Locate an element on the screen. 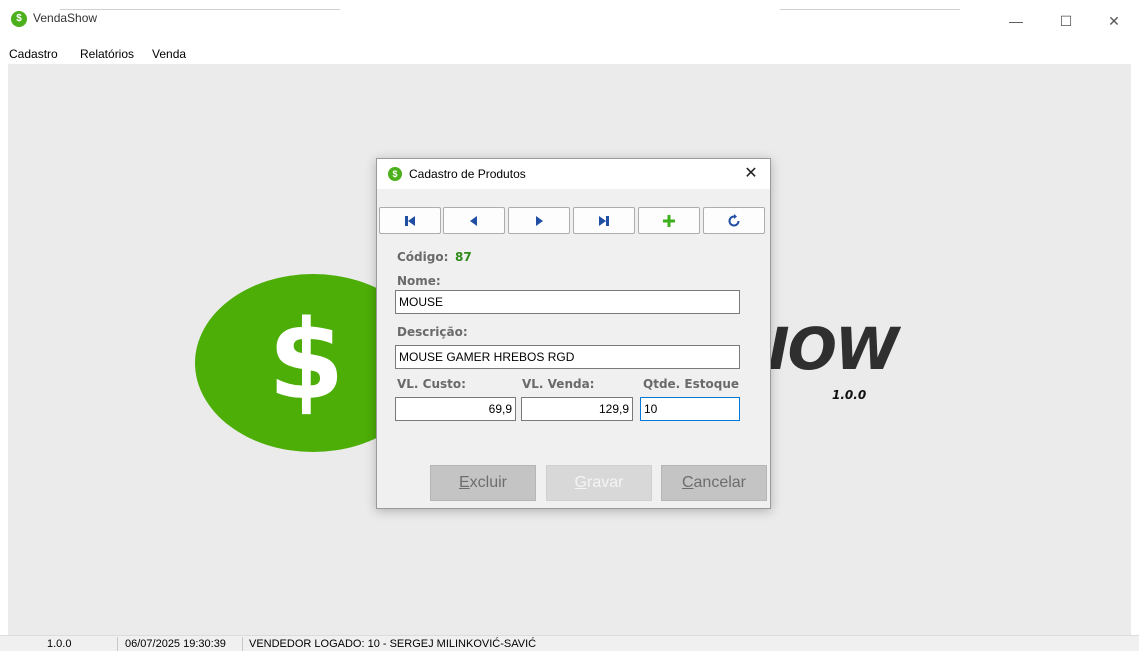 The width and height of the screenshot is (1139, 651). menu-relatorios: Relatórios is located at coordinates (107, 54).